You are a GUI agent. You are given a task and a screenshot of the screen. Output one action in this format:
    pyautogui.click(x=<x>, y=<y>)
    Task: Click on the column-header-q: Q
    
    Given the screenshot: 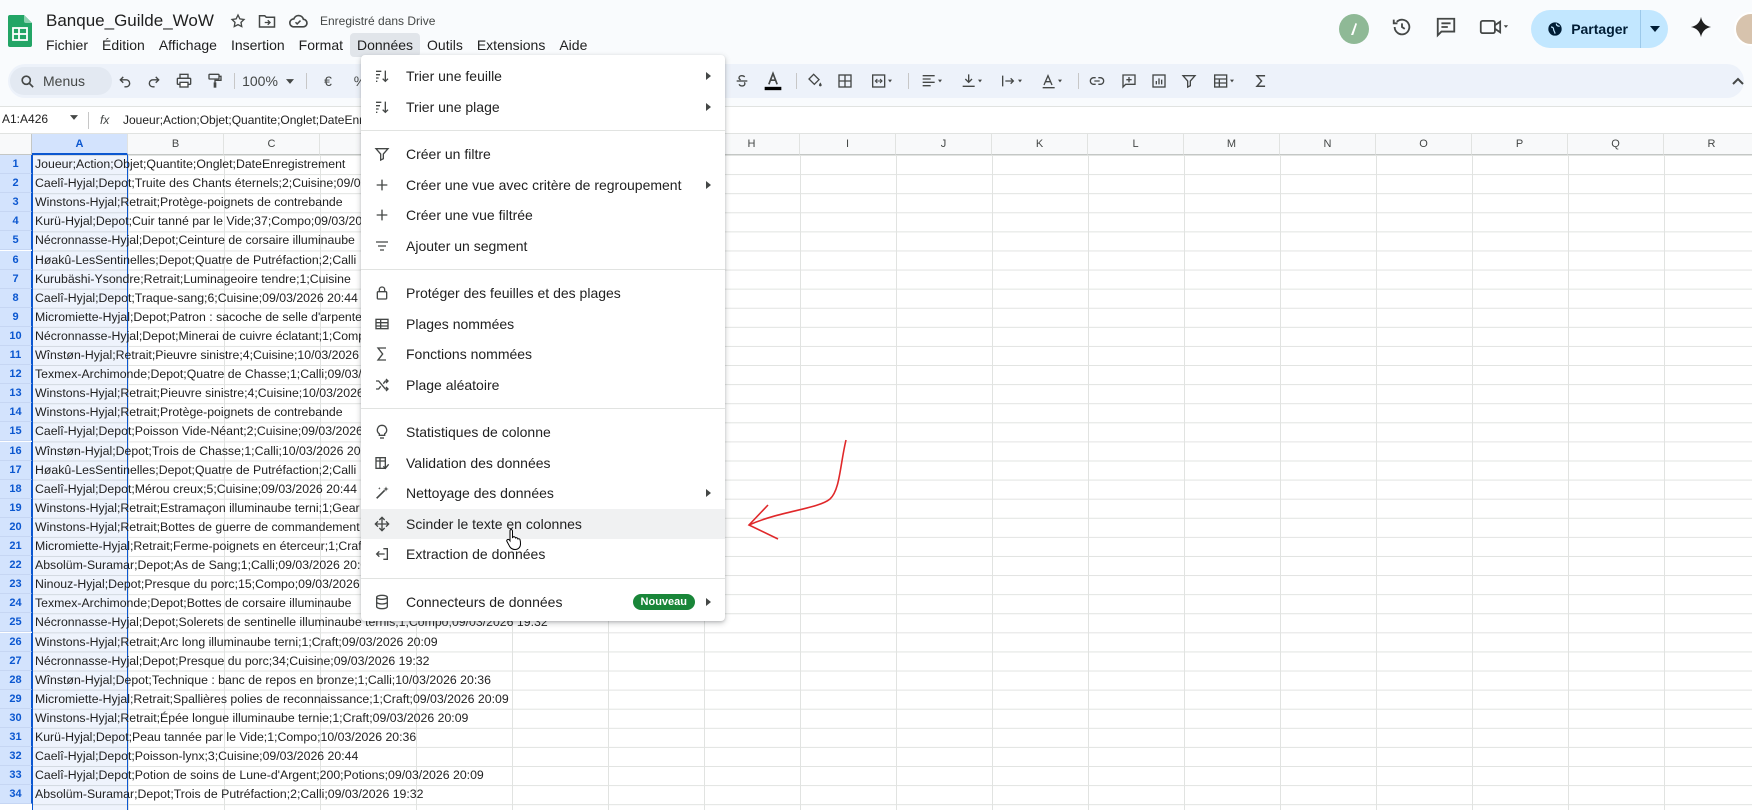 What is the action you would take?
    pyautogui.click(x=1616, y=144)
    